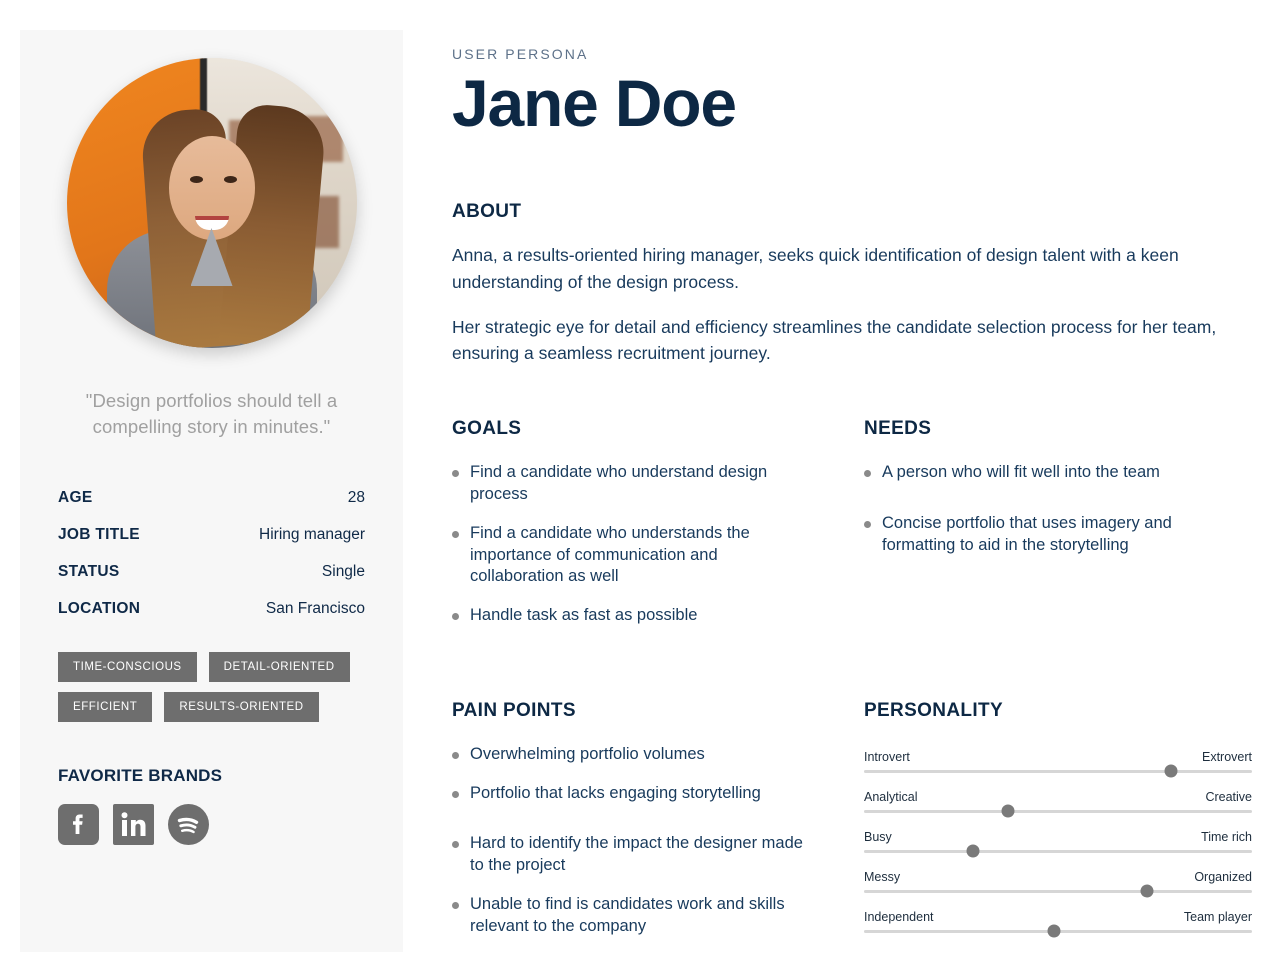 The image size is (1280, 975). I want to click on page-title: Jane Doe, so click(594, 103).